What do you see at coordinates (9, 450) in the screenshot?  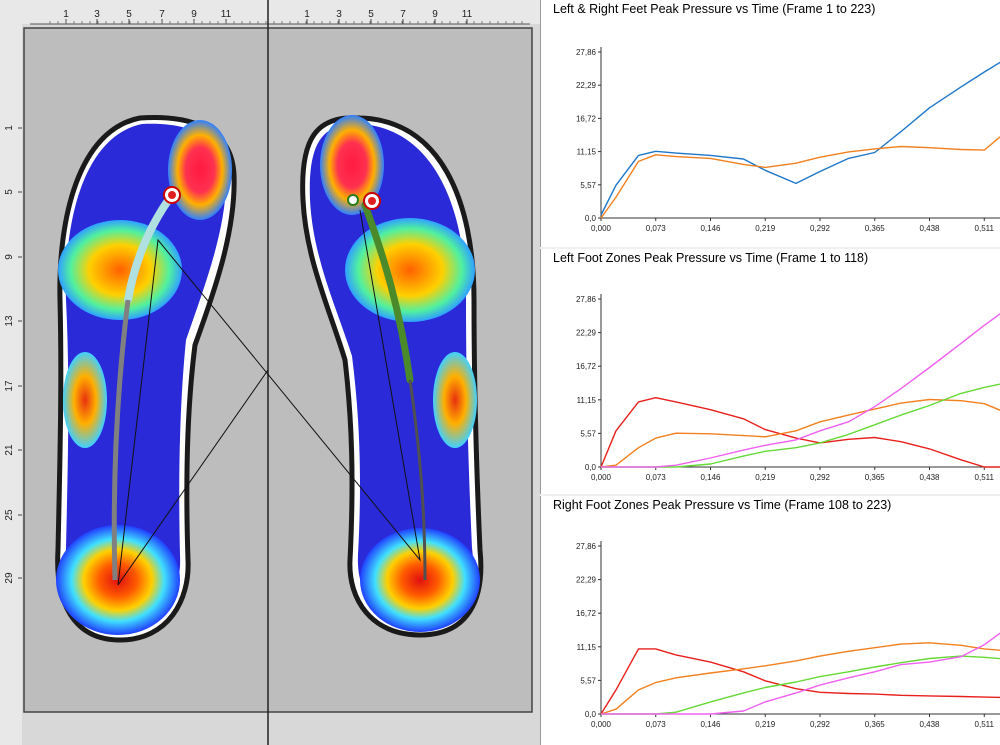 I see `ruler-label: 21` at bounding box center [9, 450].